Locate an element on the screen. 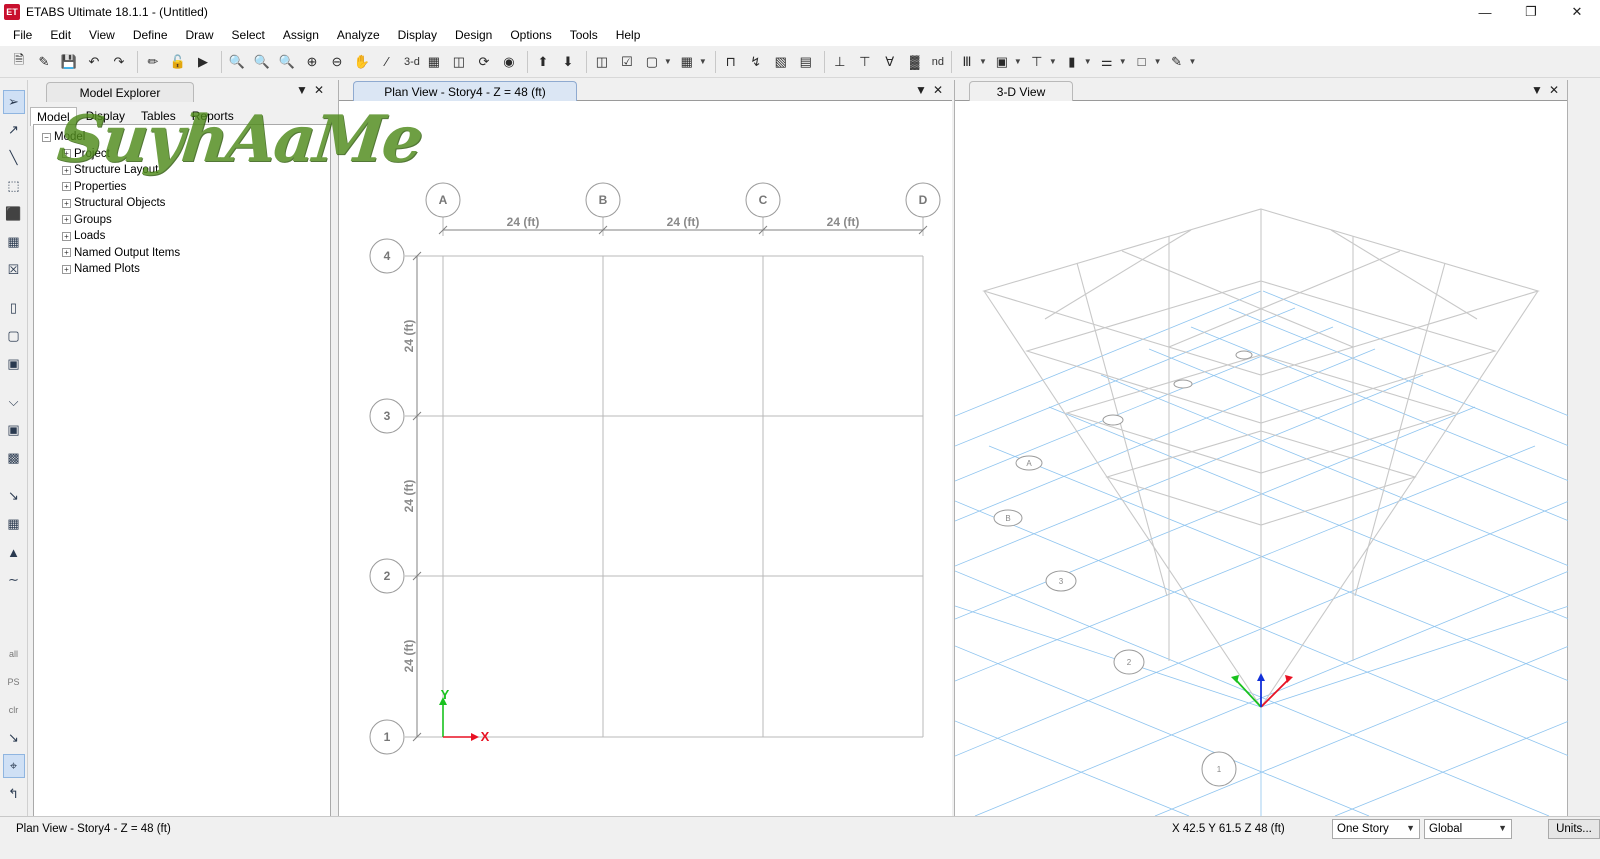 The image size is (1600, 859). minimize-button: — is located at coordinates (1485, 12).